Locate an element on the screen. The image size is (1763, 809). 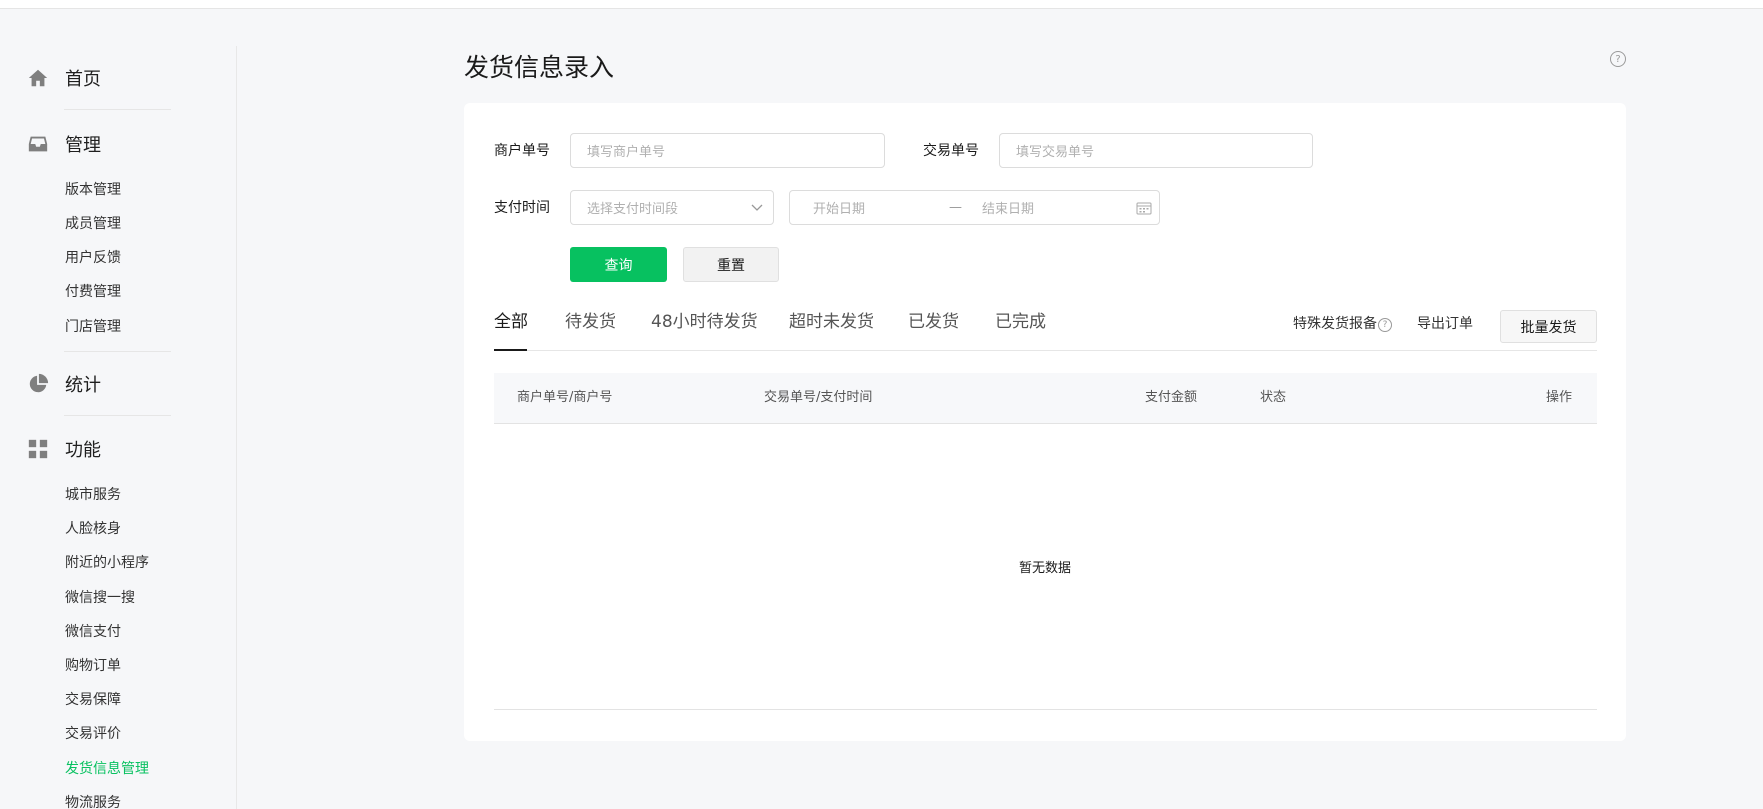
sidebar-group-label: 管理 is located at coordinates (83, 145).